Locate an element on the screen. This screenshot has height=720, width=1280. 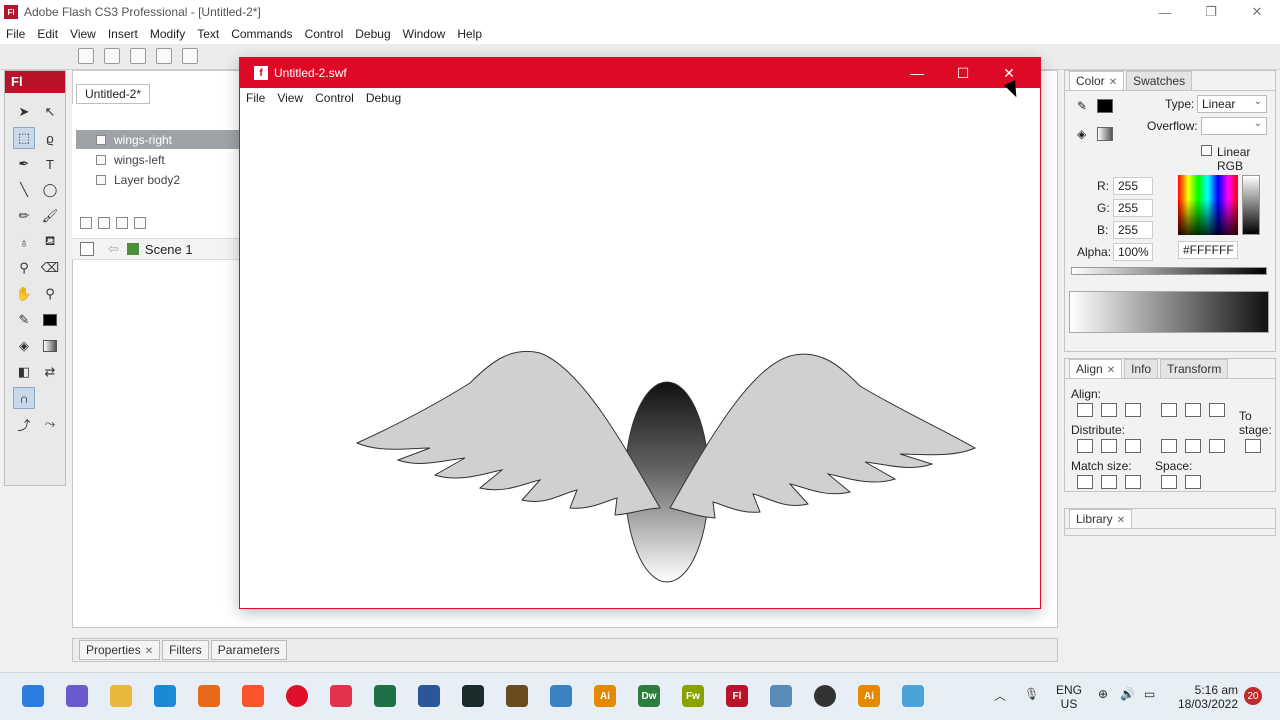
stroke-color-icon: ✎ is located at coordinates (24, 320).